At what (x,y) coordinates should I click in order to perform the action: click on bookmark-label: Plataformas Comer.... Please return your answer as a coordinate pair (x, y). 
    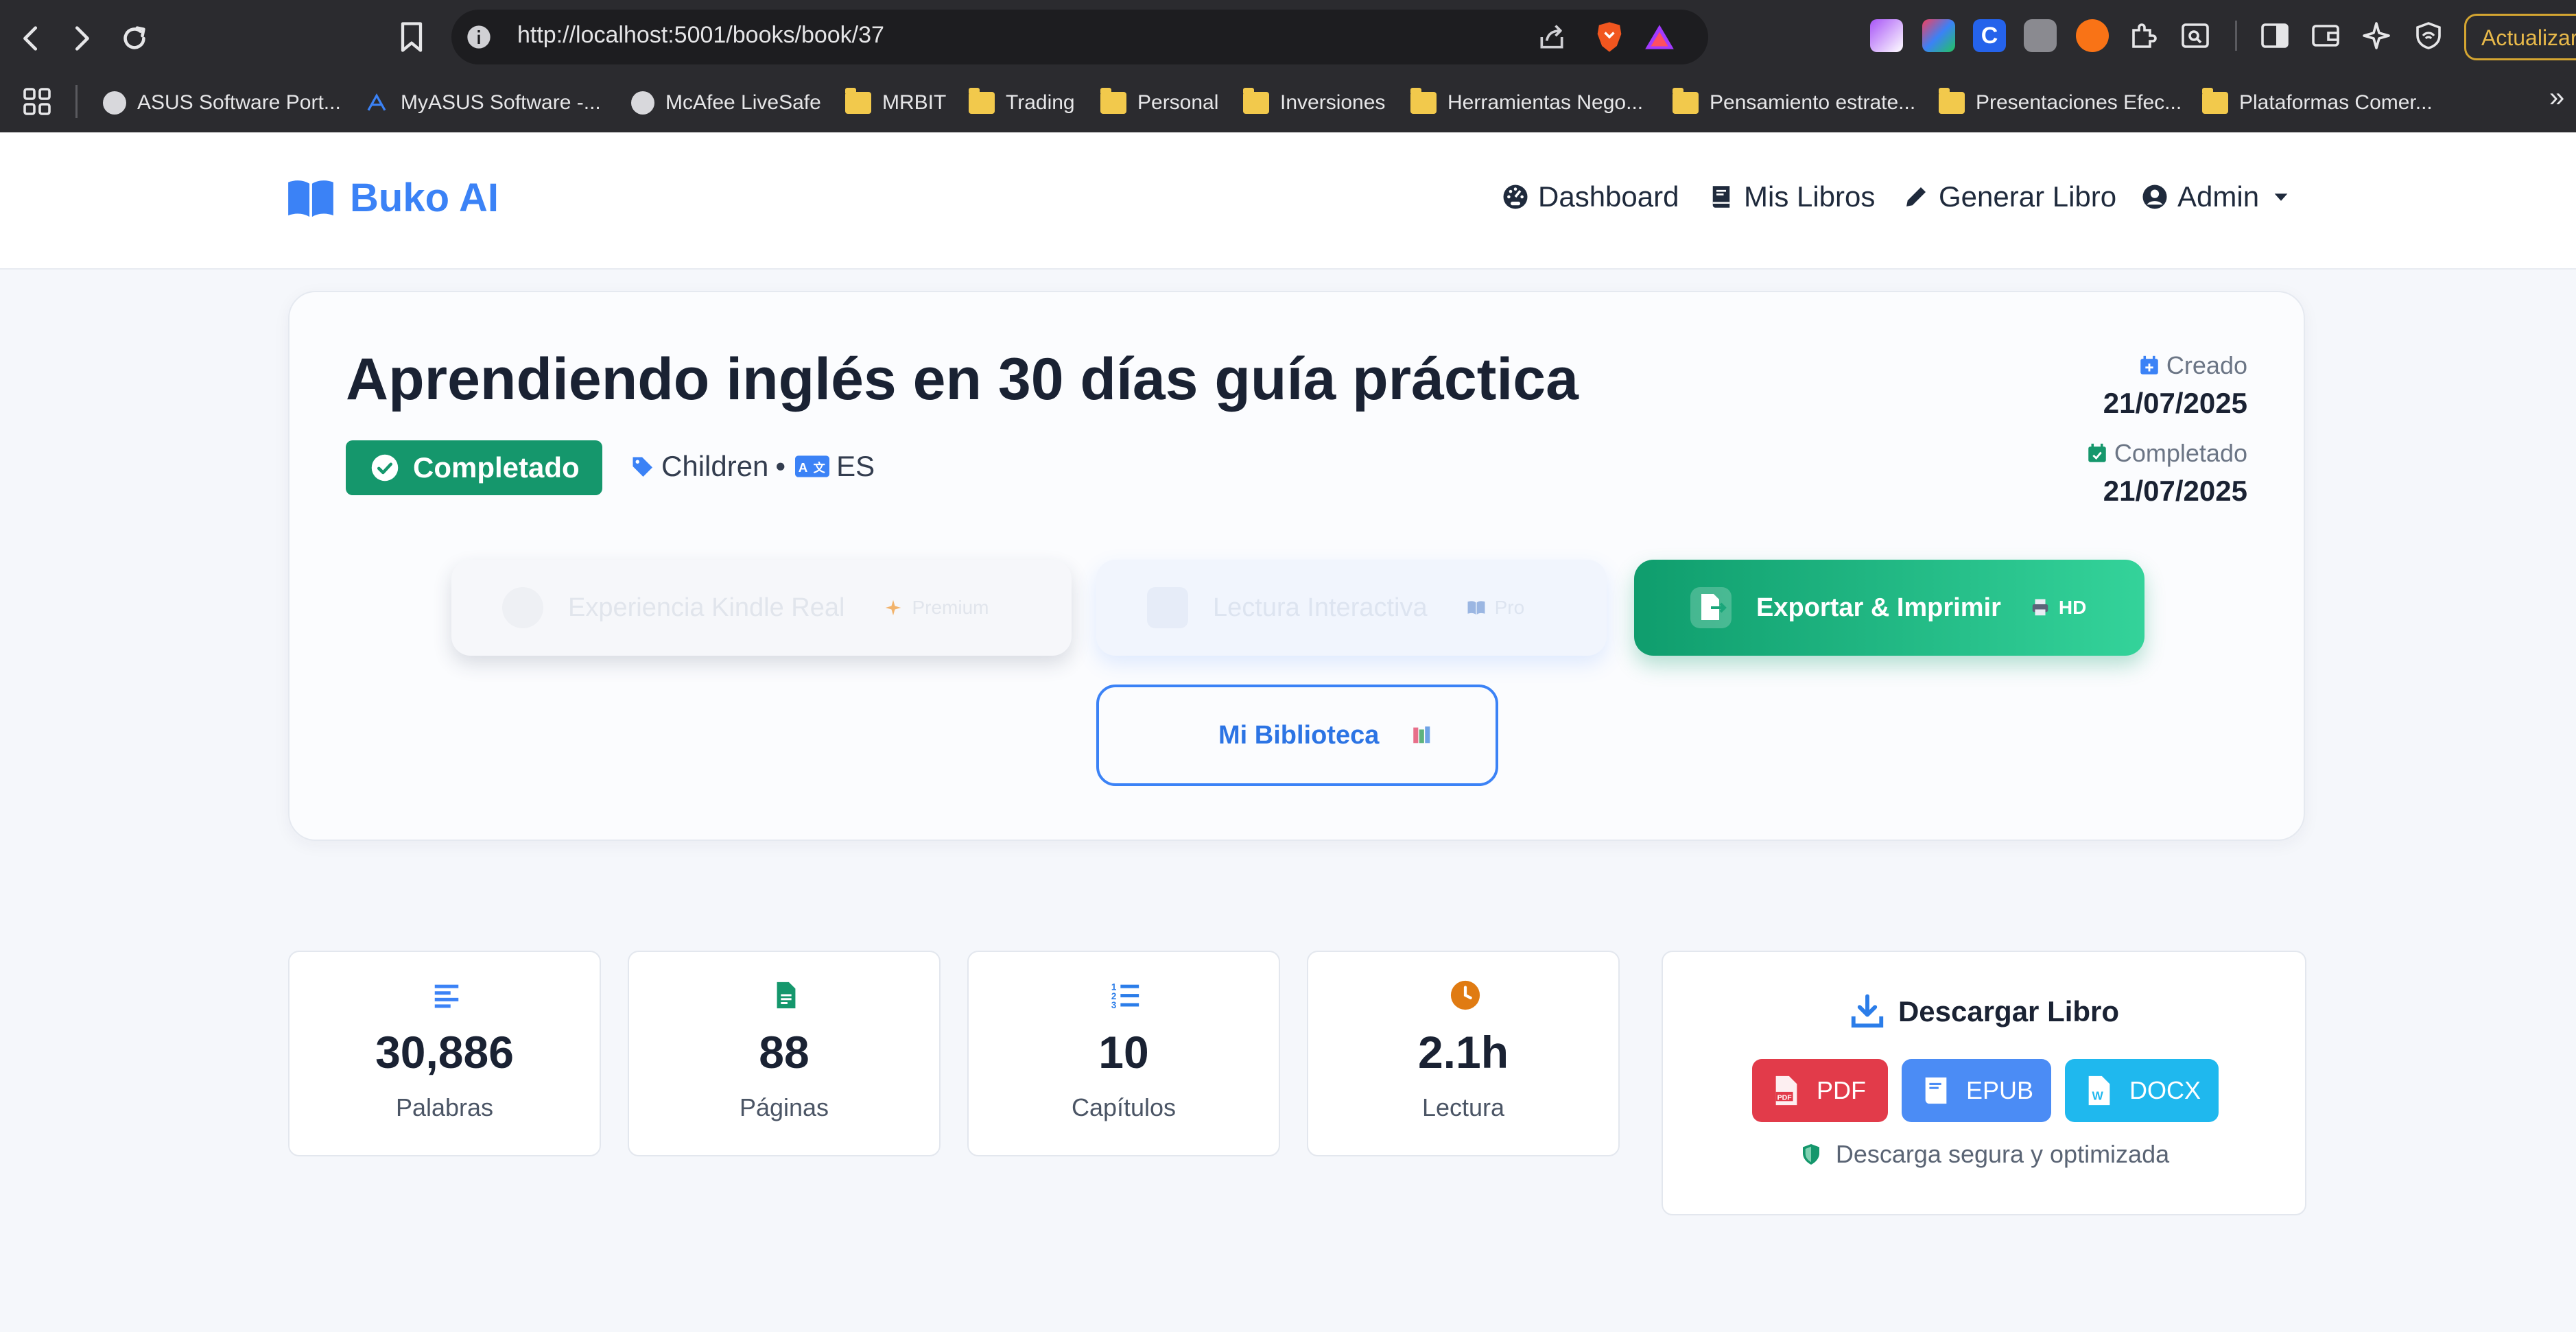
    Looking at the image, I should click on (2336, 102).